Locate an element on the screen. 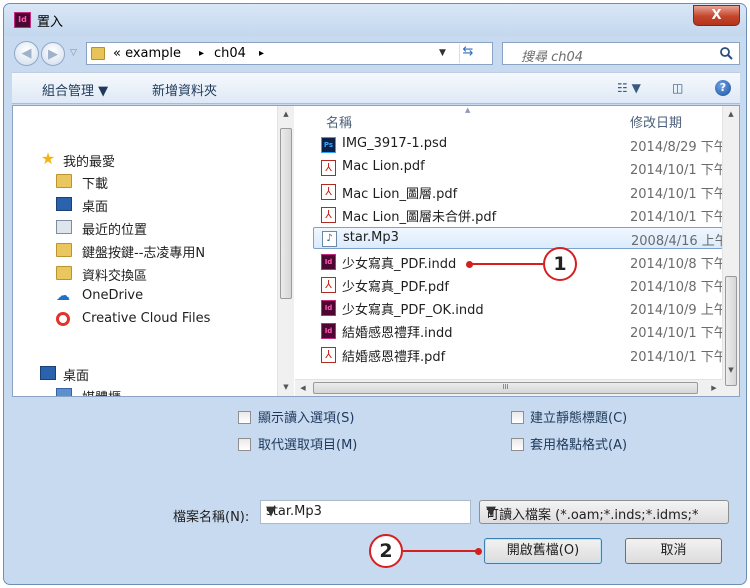 This screenshot has height=588, width=750. back-button: ◀ is located at coordinates (26, 53).